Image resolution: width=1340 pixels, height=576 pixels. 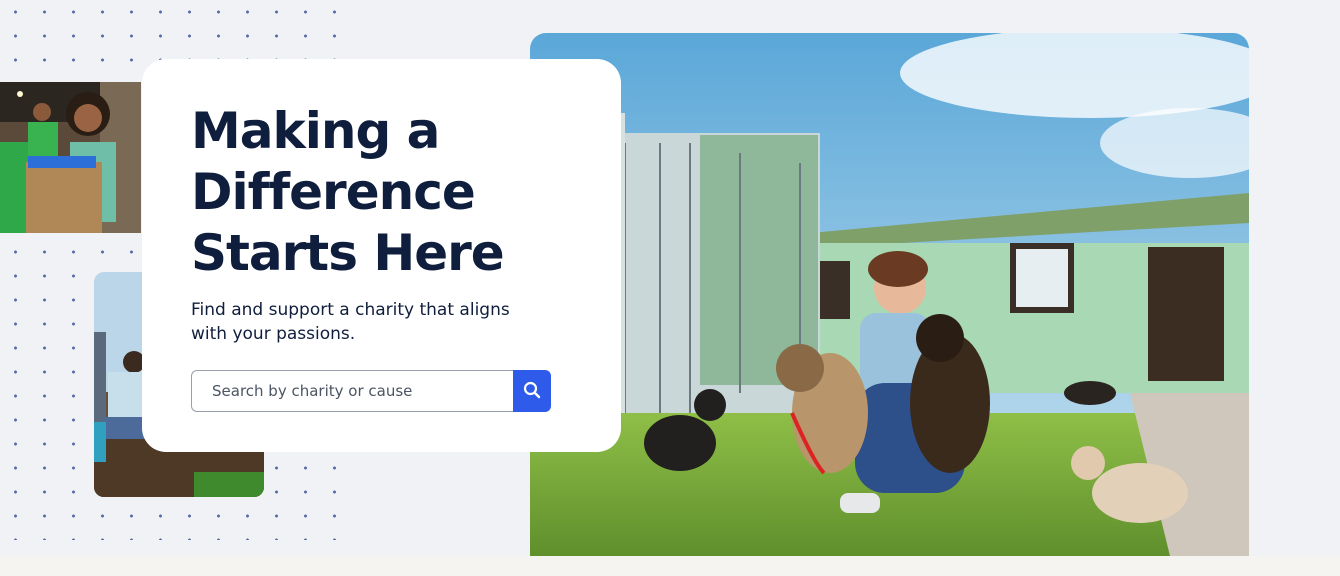 I want to click on search-input, so click(x=352, y=391).